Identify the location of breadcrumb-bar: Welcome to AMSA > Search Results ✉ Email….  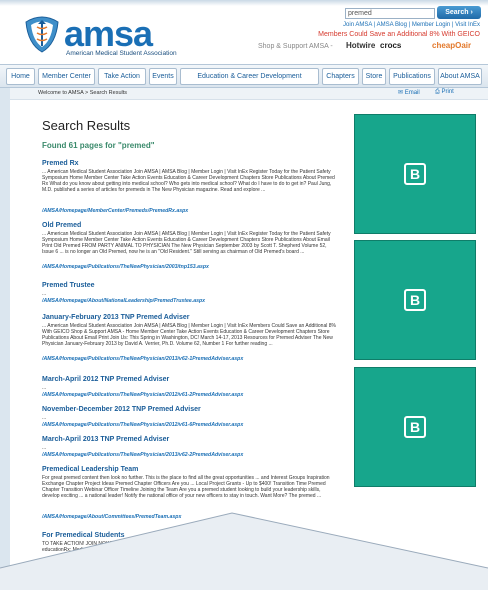
(249, 94).